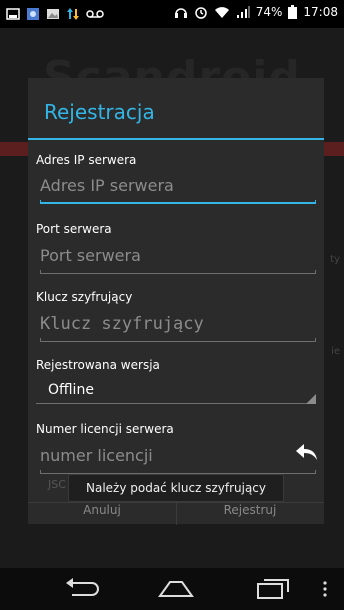 The height and width of the screenshot is (610, 344). I want to click on encryption-key-field: Klucz szyfrujący, so click(178, 328).